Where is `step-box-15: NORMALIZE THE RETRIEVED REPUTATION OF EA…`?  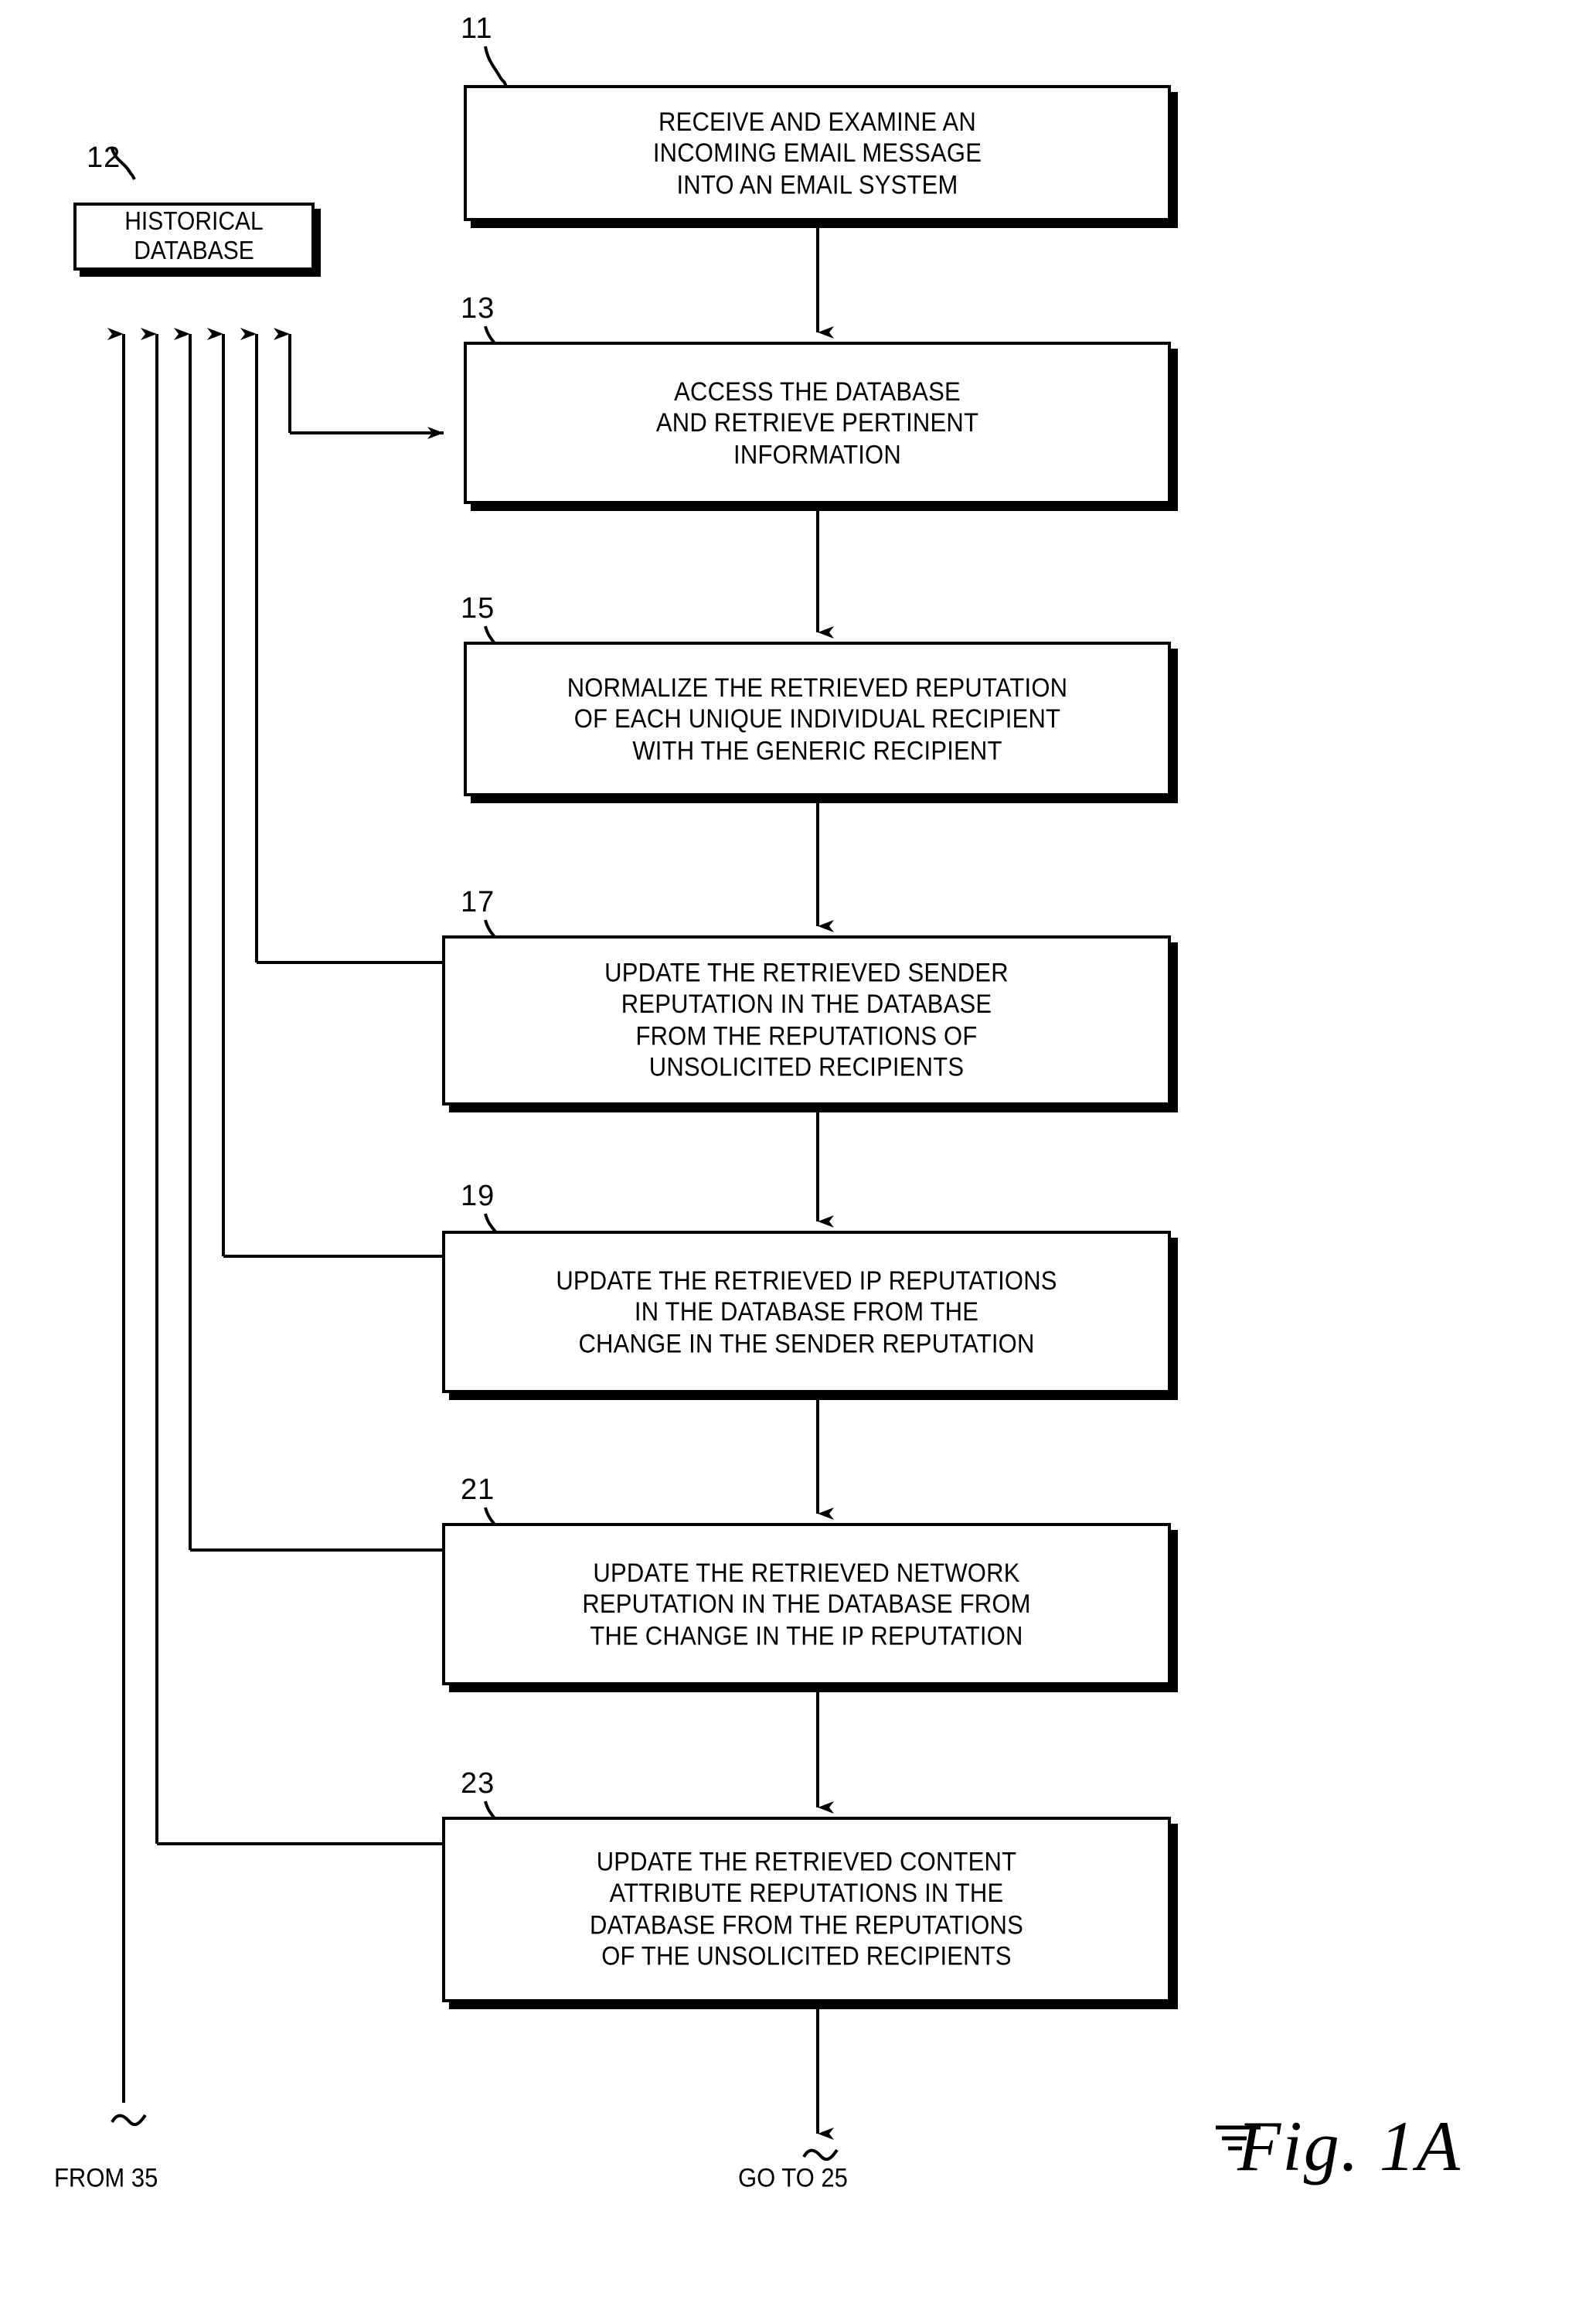
step-box-15: NORMALIZE THE RETRIEVED REPUTATION OF EA… is located at coordinates (817, 719).